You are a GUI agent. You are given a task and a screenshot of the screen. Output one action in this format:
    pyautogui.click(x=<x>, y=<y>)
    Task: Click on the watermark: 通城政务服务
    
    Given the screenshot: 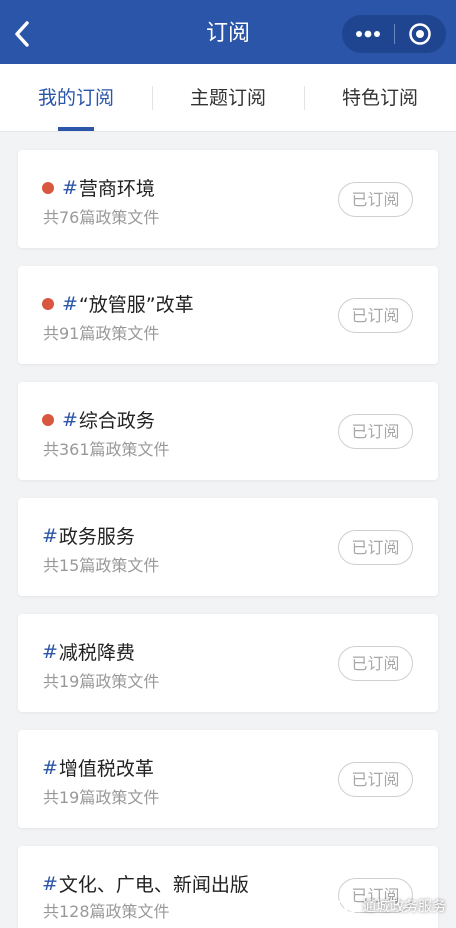 What is the action you would take?
    pyautogui.click(x=392, y=906)
    